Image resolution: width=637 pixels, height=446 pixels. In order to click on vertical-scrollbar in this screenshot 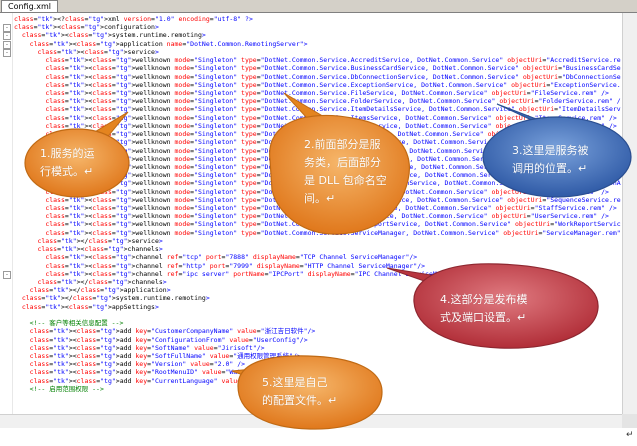, I will do `click(629, 213)`.